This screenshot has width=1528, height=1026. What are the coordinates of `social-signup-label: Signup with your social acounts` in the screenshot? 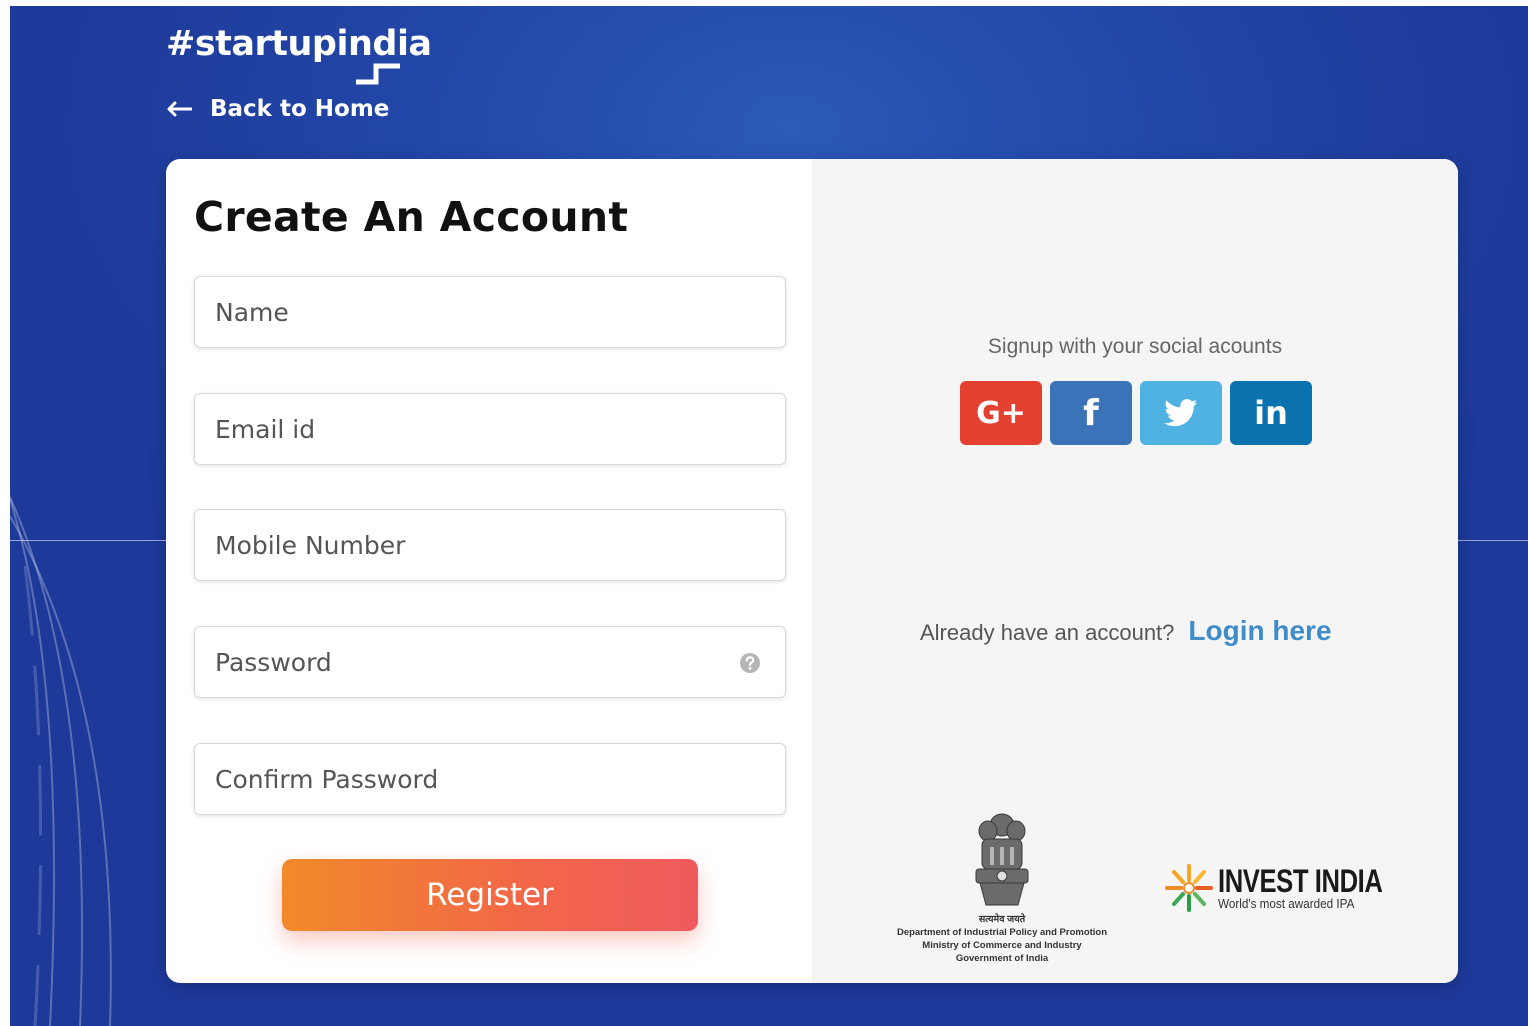 It's located at (1135, 346).